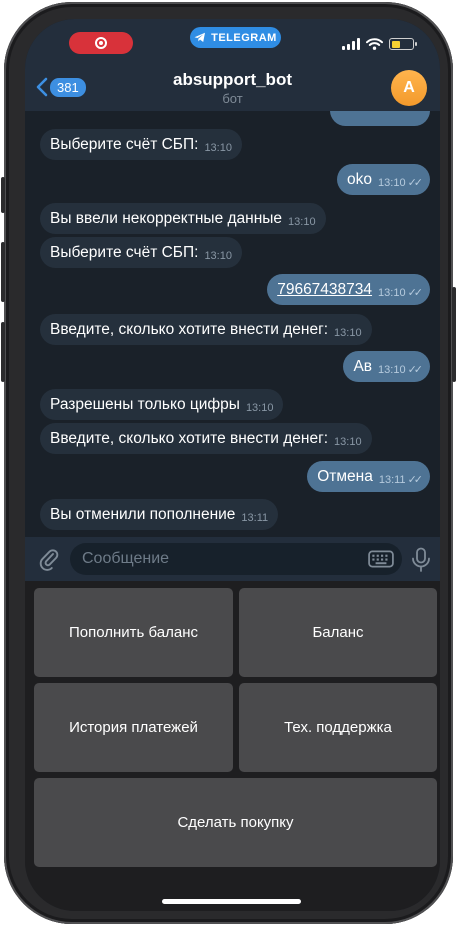 The height and width of the screenshot is (927, 457). I want to click on message-bubble: oko 13:10 ✓✓, so click(383, 179).